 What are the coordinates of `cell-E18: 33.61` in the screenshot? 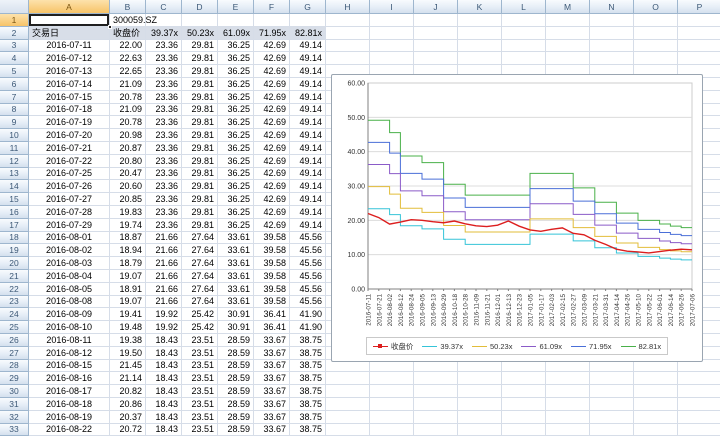 It's located at (236, 238).